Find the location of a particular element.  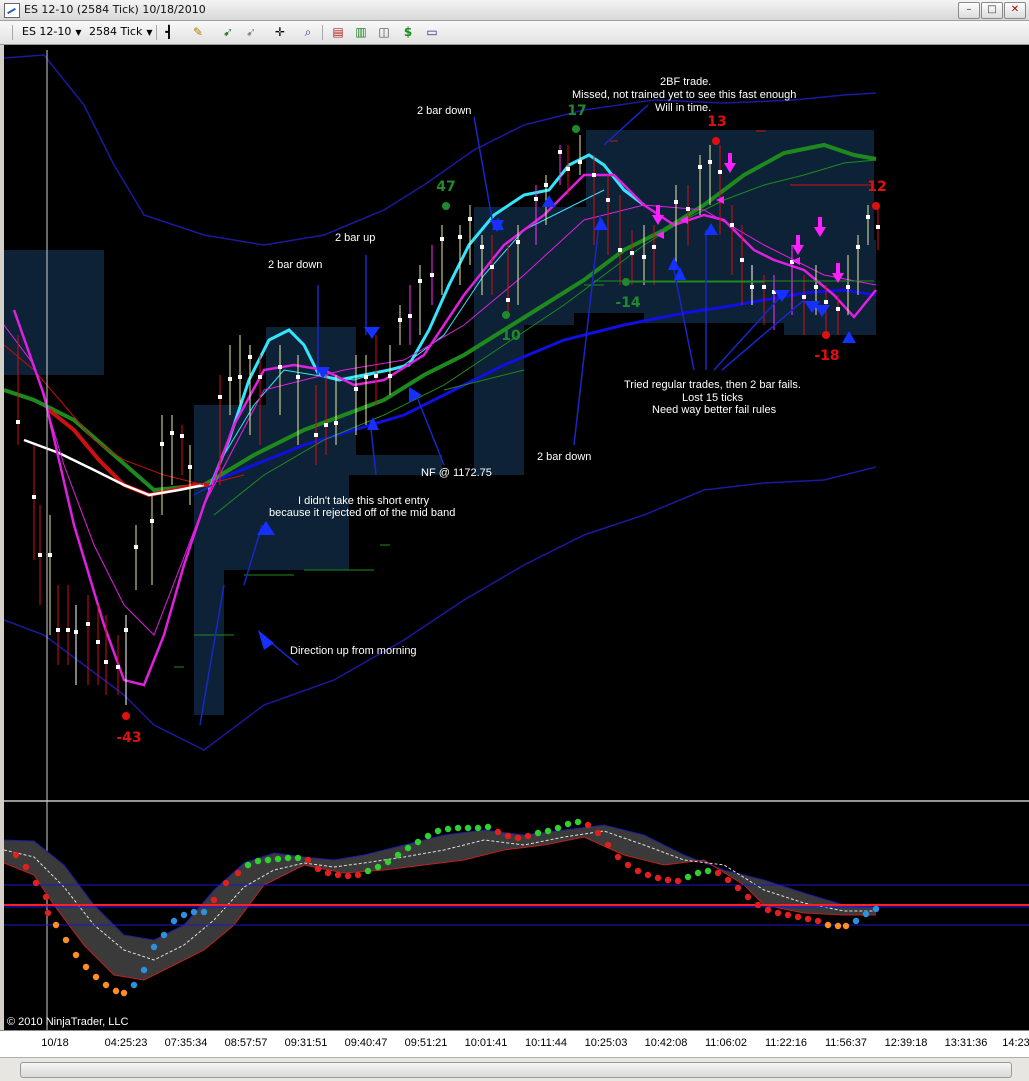

time-tick-label: 10:11:44 is located at coordinates (546, 1043).